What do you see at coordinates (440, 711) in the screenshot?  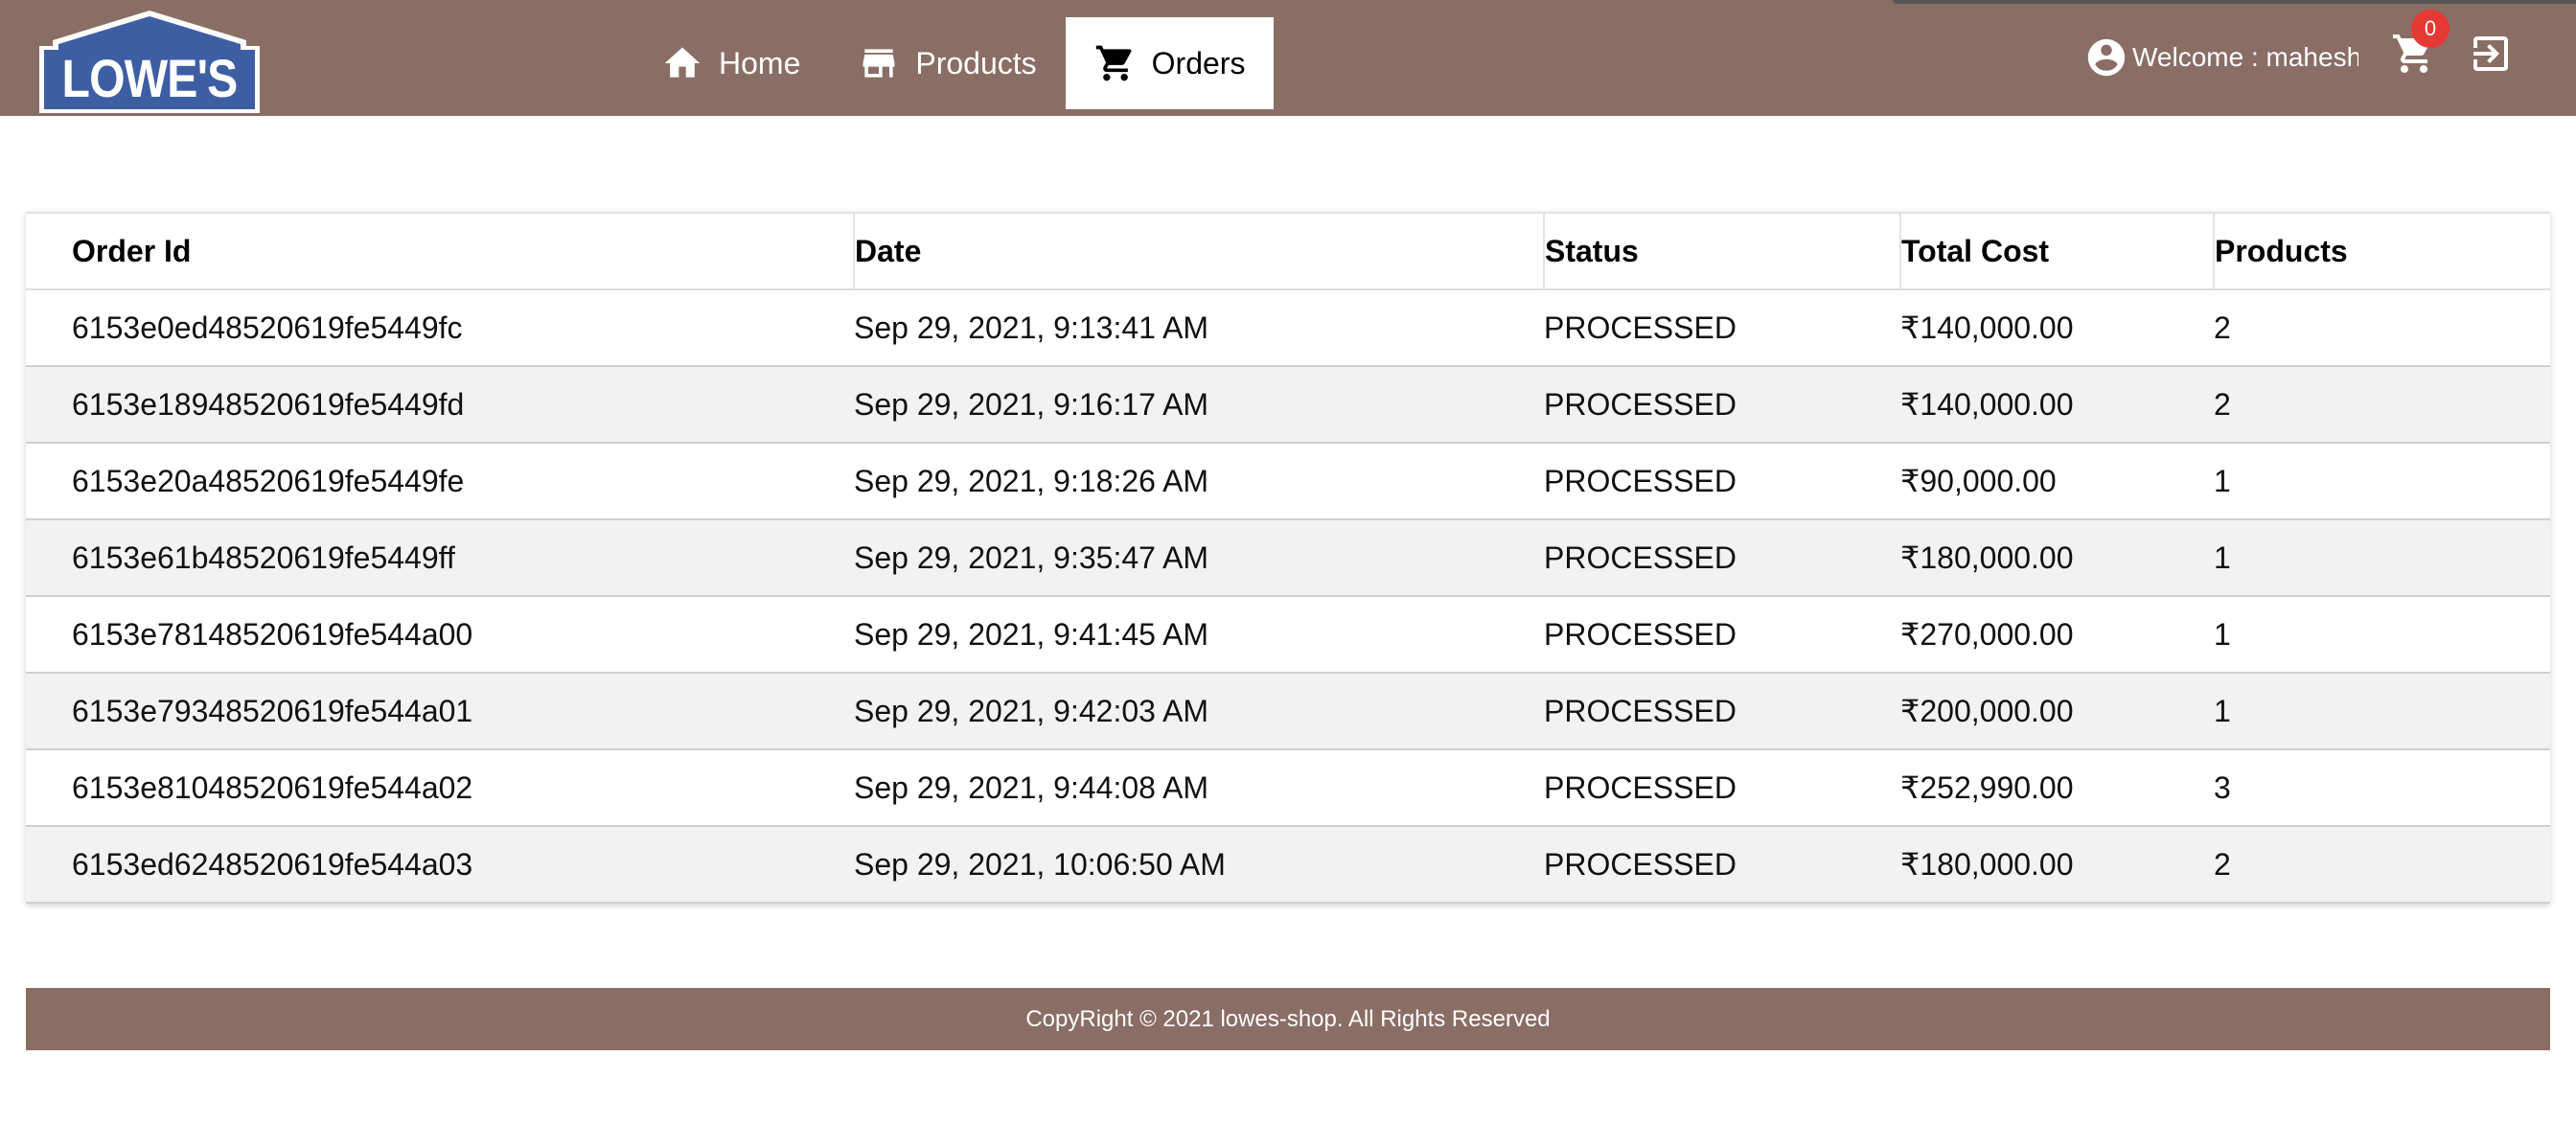 I see `cell-order-id: 6153e79348520619fe544a01` at bounding box center [440, 711].